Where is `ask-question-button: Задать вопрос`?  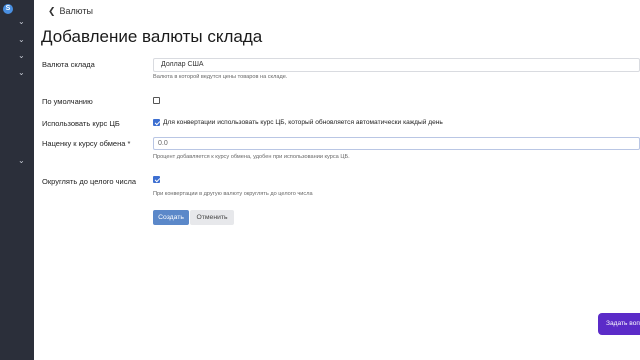 ask-question-button: Задать вопрос is located at coordinates (619, 324).